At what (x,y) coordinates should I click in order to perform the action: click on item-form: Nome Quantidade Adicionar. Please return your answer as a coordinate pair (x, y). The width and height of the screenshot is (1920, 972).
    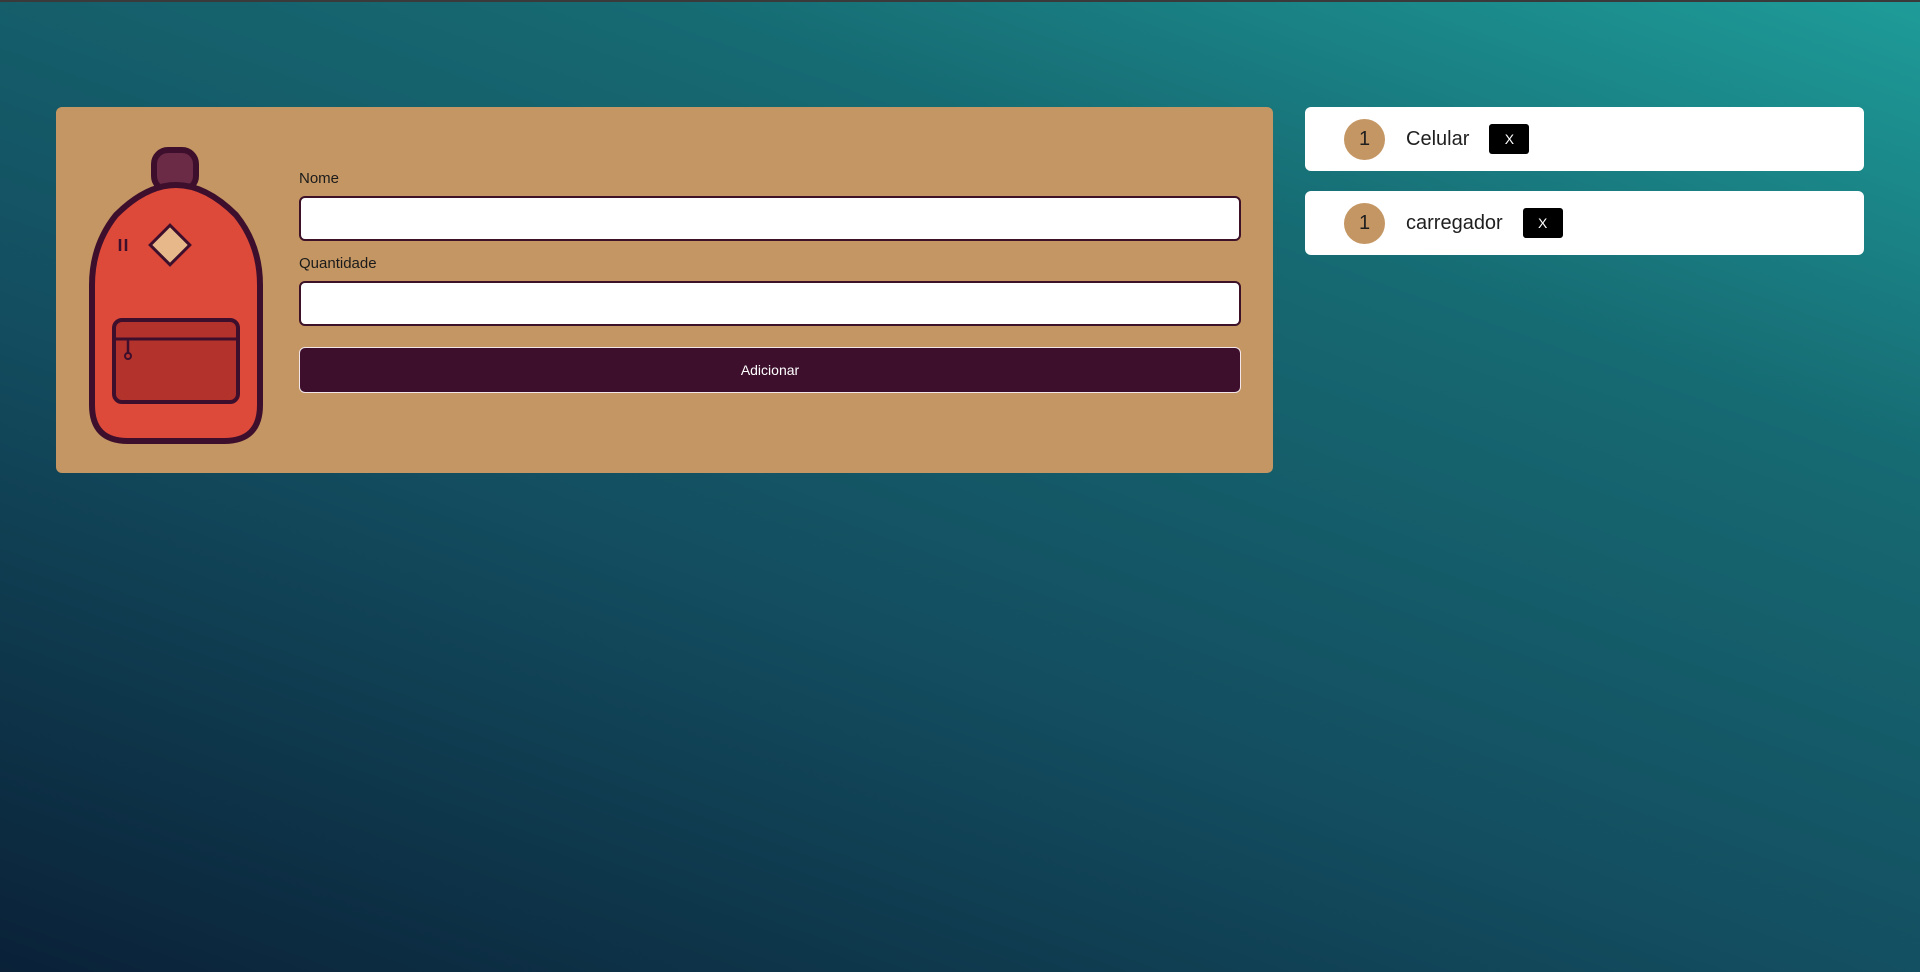
    Looking at the image, I should click on (770, 281).